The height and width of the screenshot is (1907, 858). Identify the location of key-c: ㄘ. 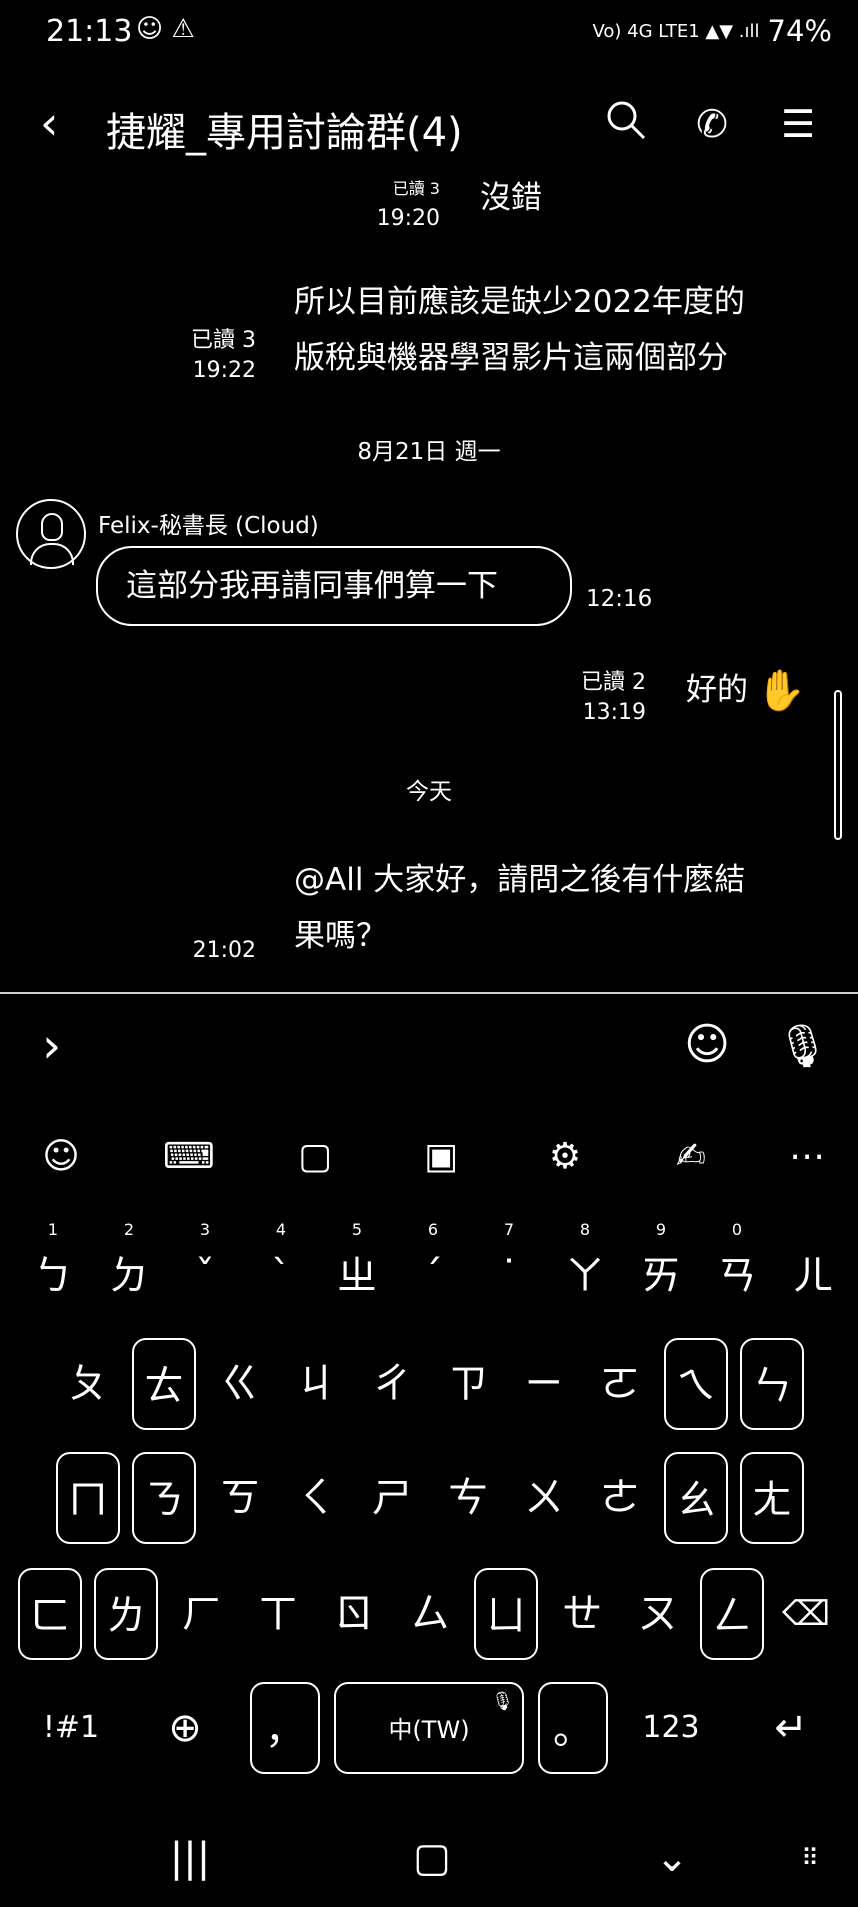
(468, 1498).